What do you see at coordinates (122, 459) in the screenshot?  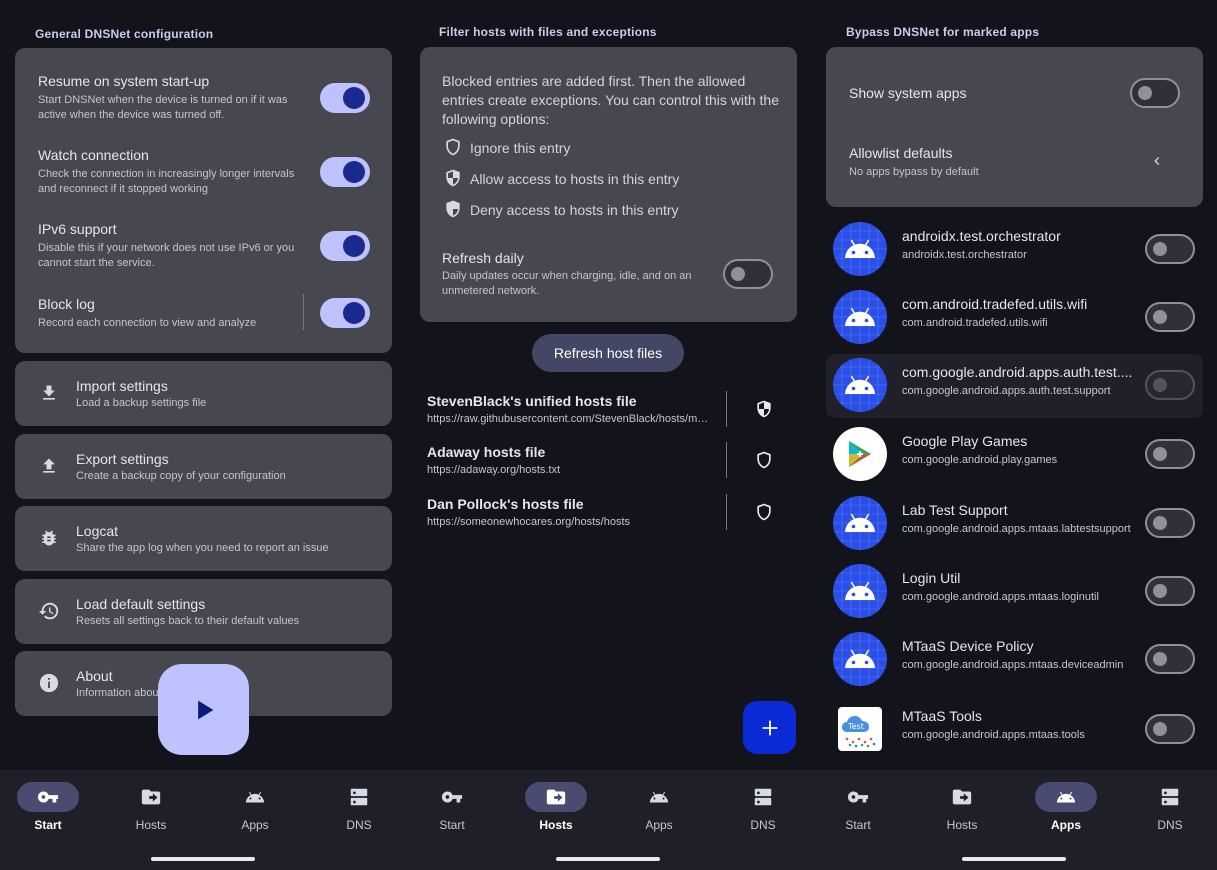 I see `export-title: Export settings` at bounding box center [122, 459].